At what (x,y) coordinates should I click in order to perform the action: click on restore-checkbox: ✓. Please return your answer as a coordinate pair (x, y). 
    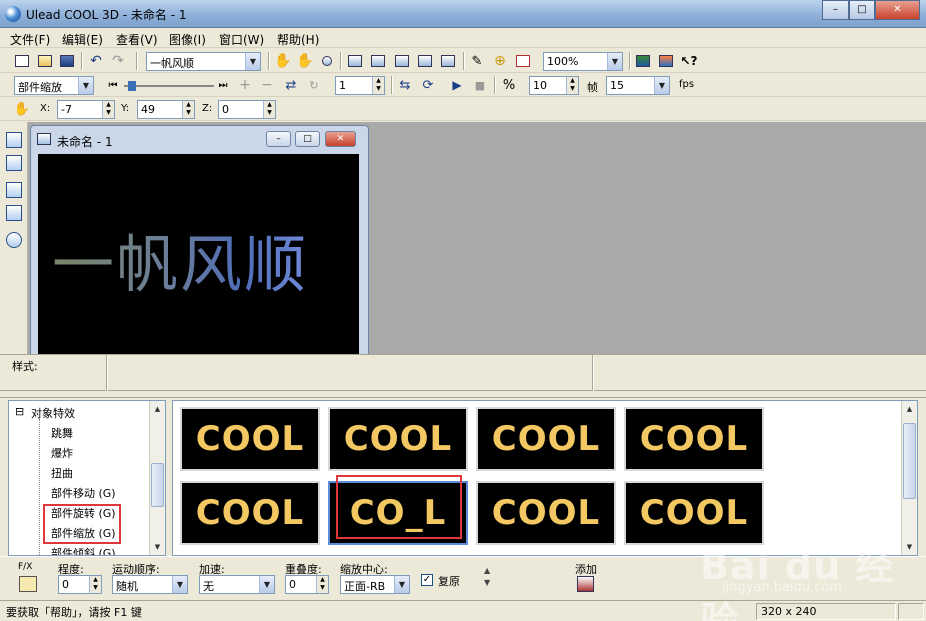
    Looking at the image, I should click on (427, 580).